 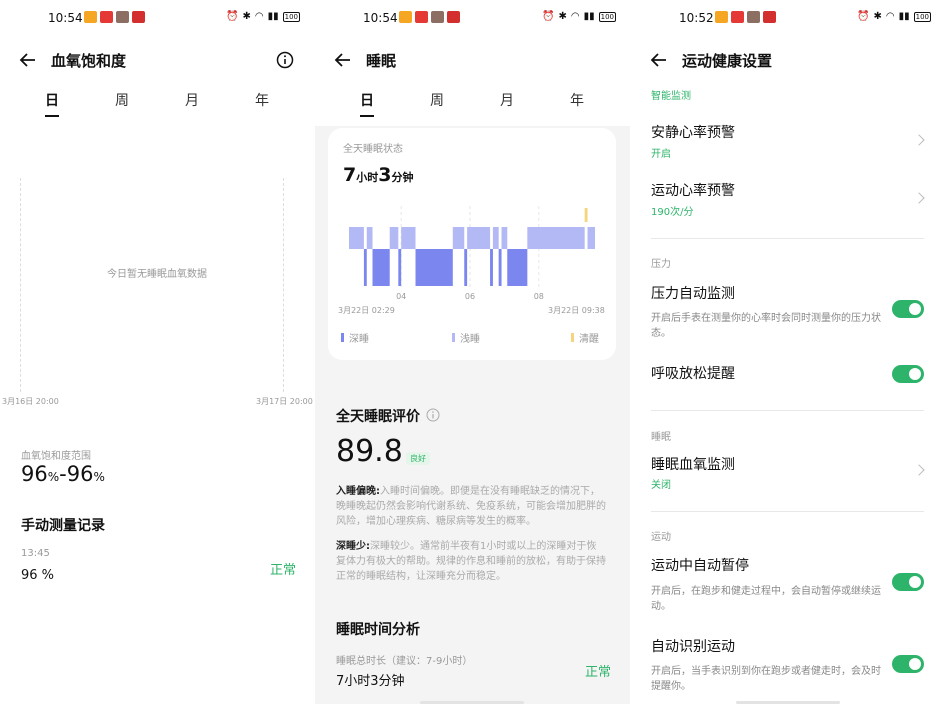 What do you see at coordinates (369, 451) in the screenshot?
I see `sleep-score: 89.8` at bounding box center [369, 451].